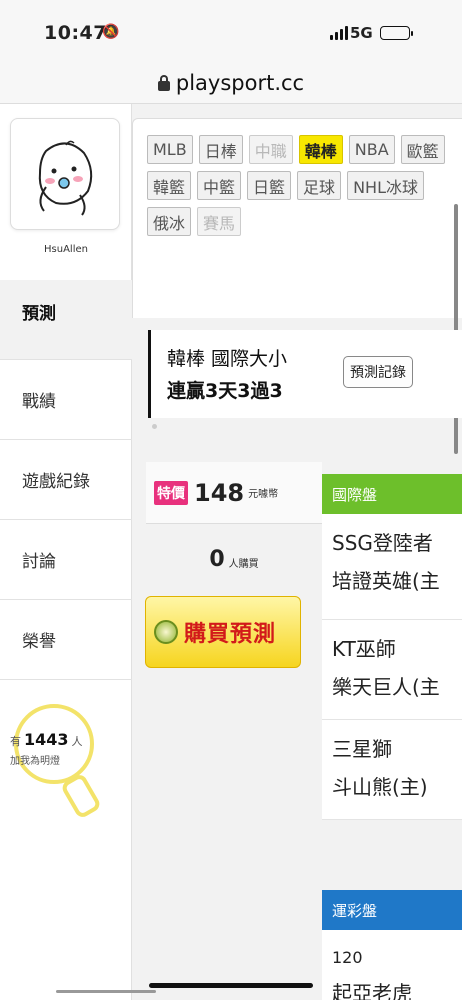  What do you see at coordinates (77, 741) in the screenshot?
I see `fan-count-suffix: 人` at bounding box center [77, 741].